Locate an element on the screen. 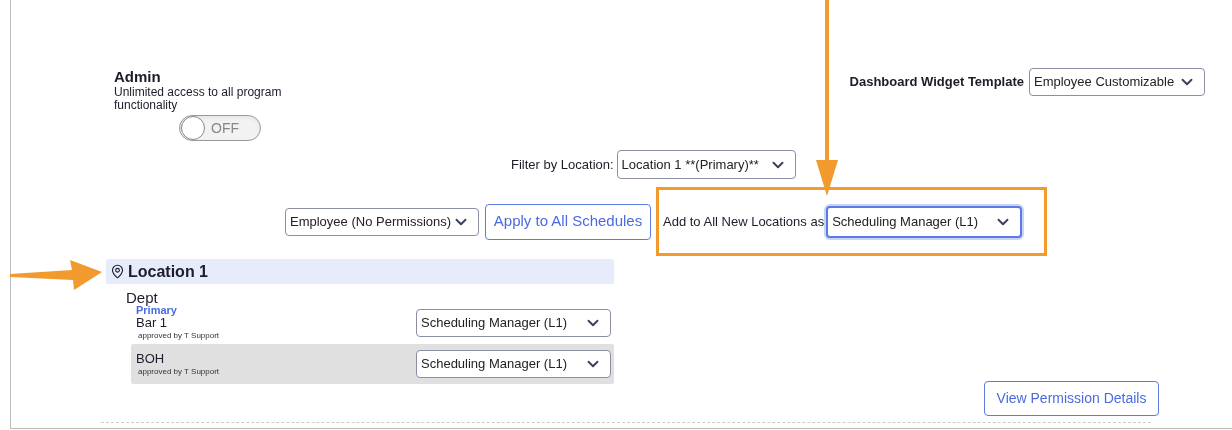  department-name: Bar 1 is located at coordinates (152, 323).